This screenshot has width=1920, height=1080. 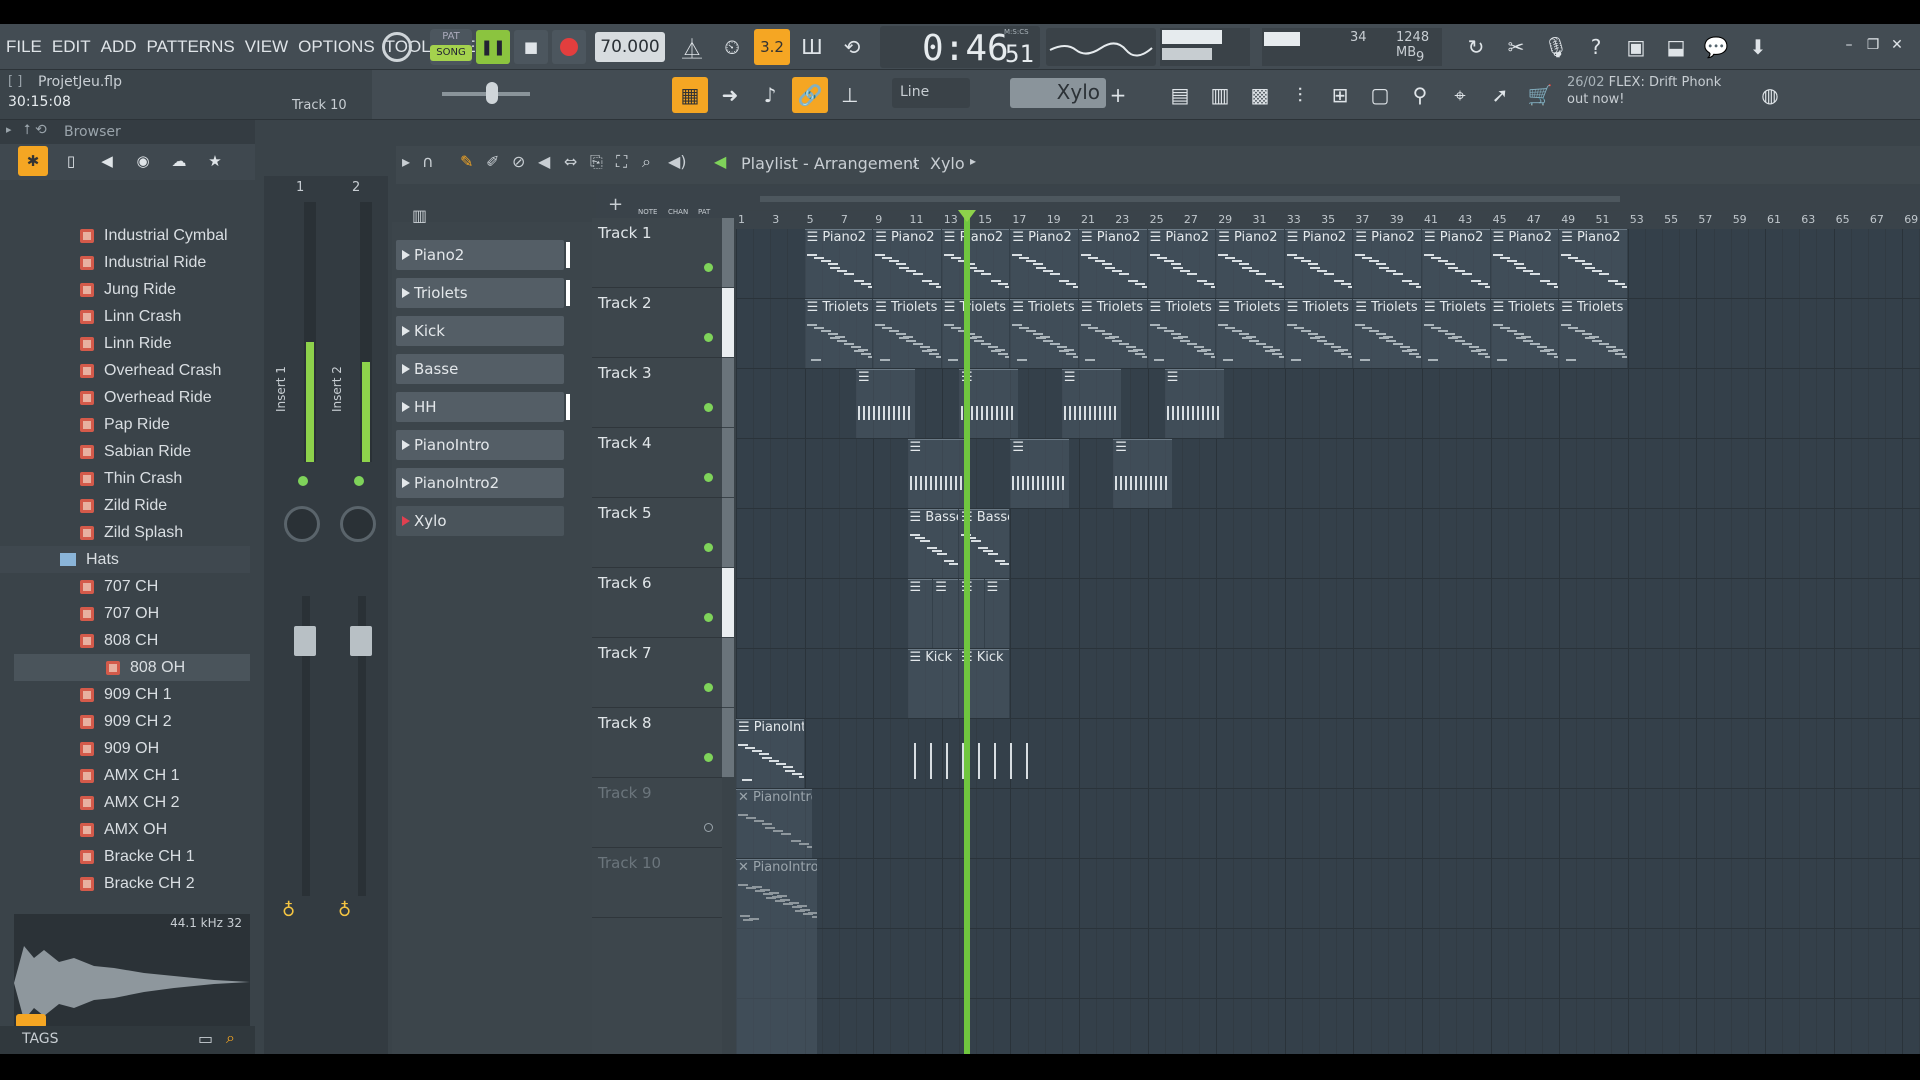 What do you see at coordinates (1118, 95) in the screenshot?
I see `add-pattern-icon: +` at bounding box center [1118, 95].